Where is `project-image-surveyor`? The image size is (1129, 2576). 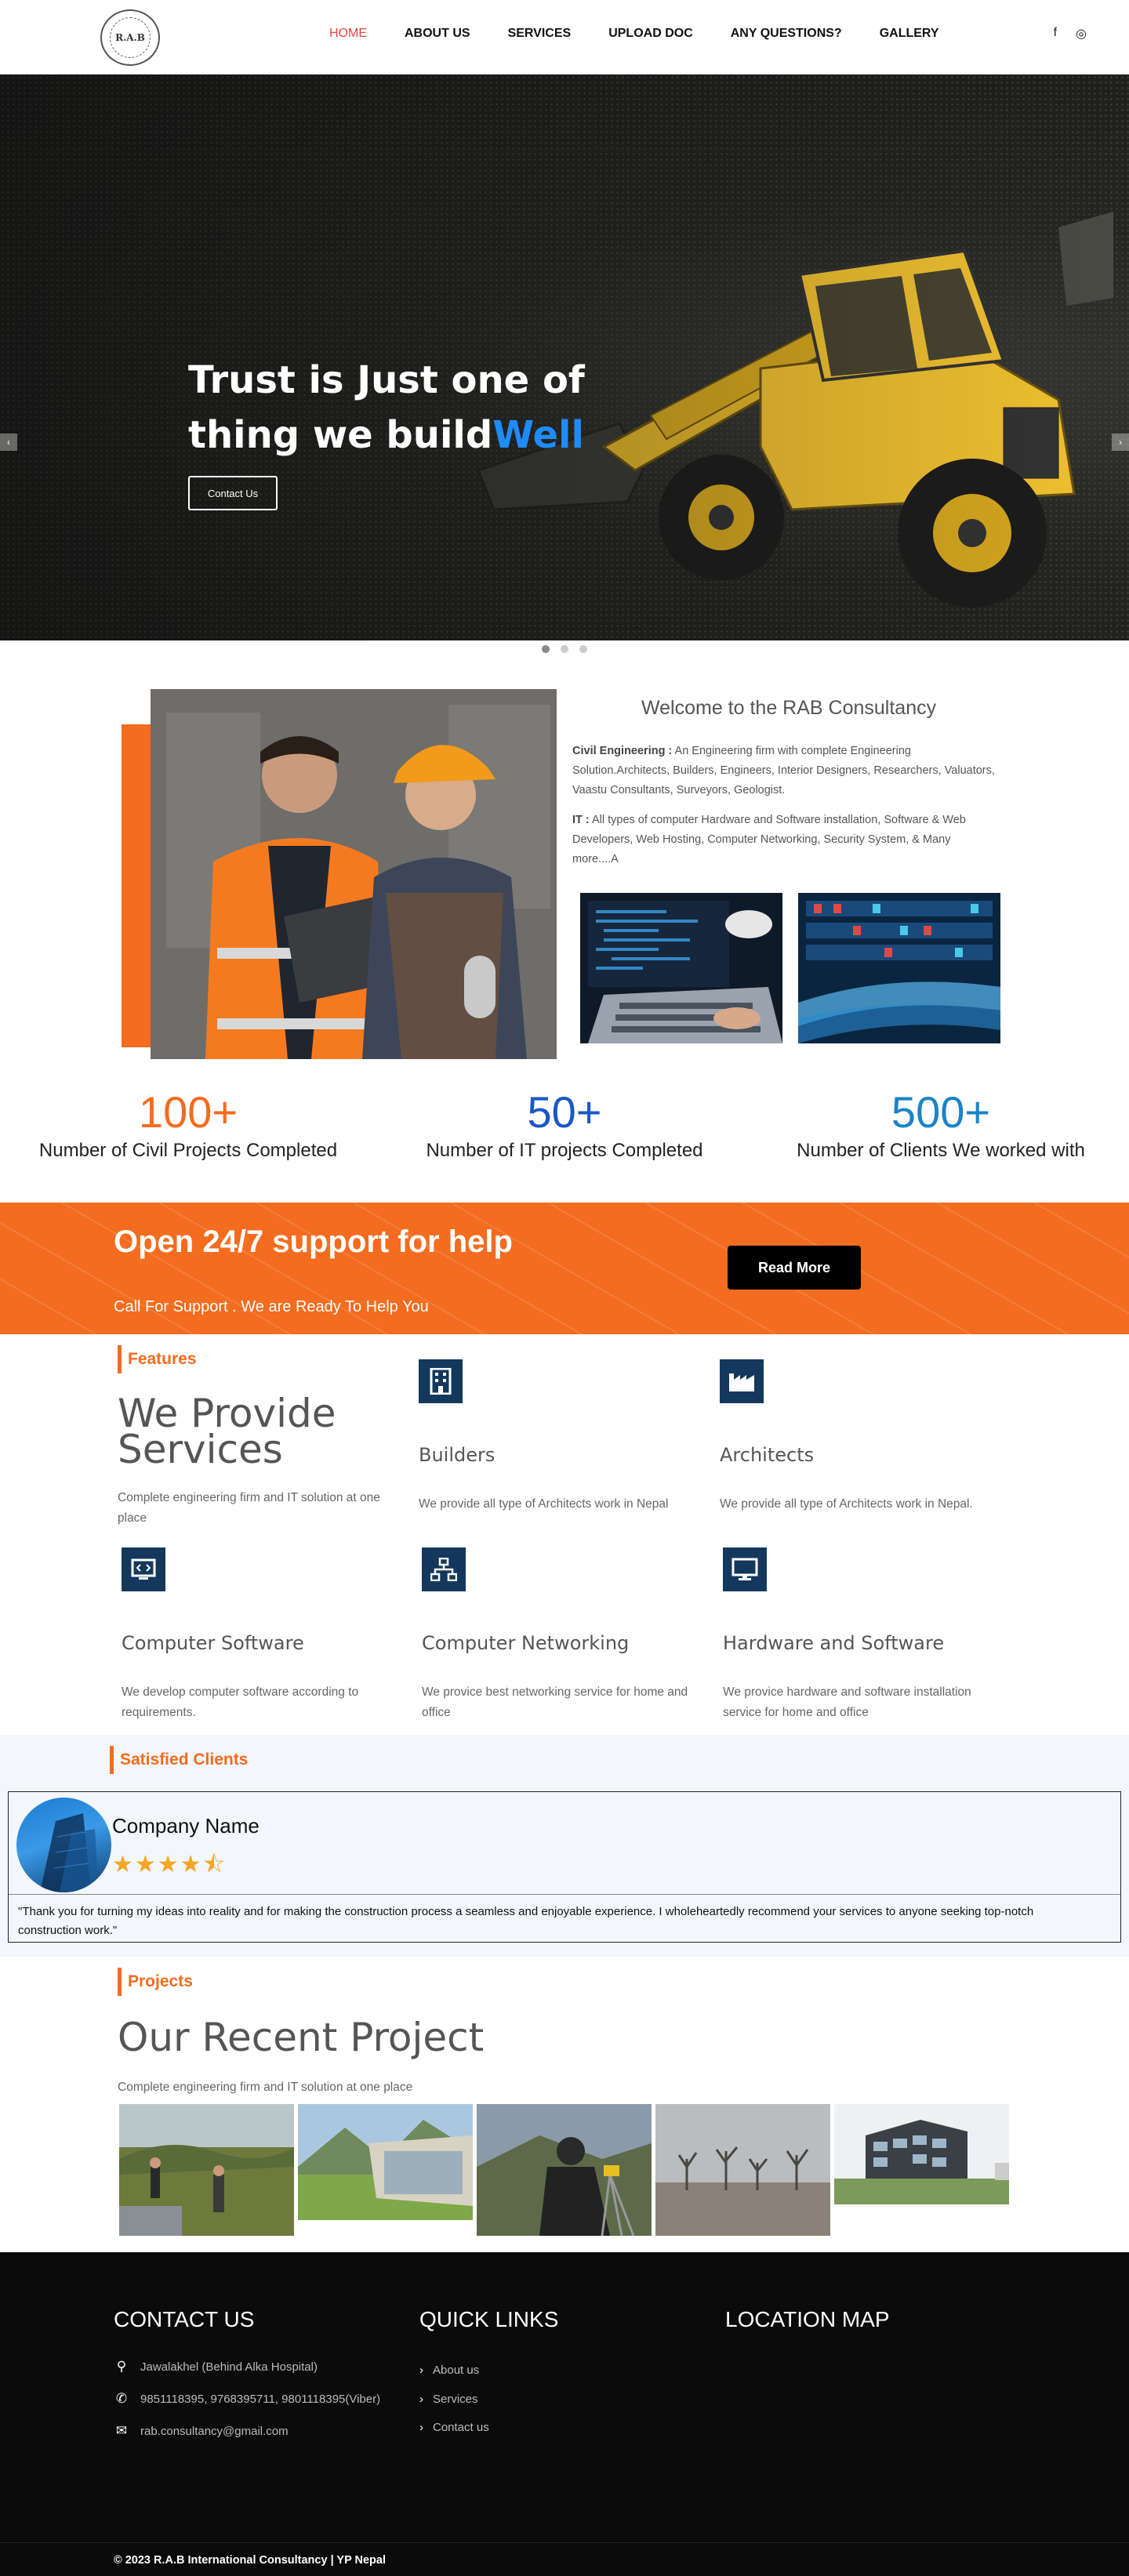
project-image-surveyor is located at coordinates (564, 2170).